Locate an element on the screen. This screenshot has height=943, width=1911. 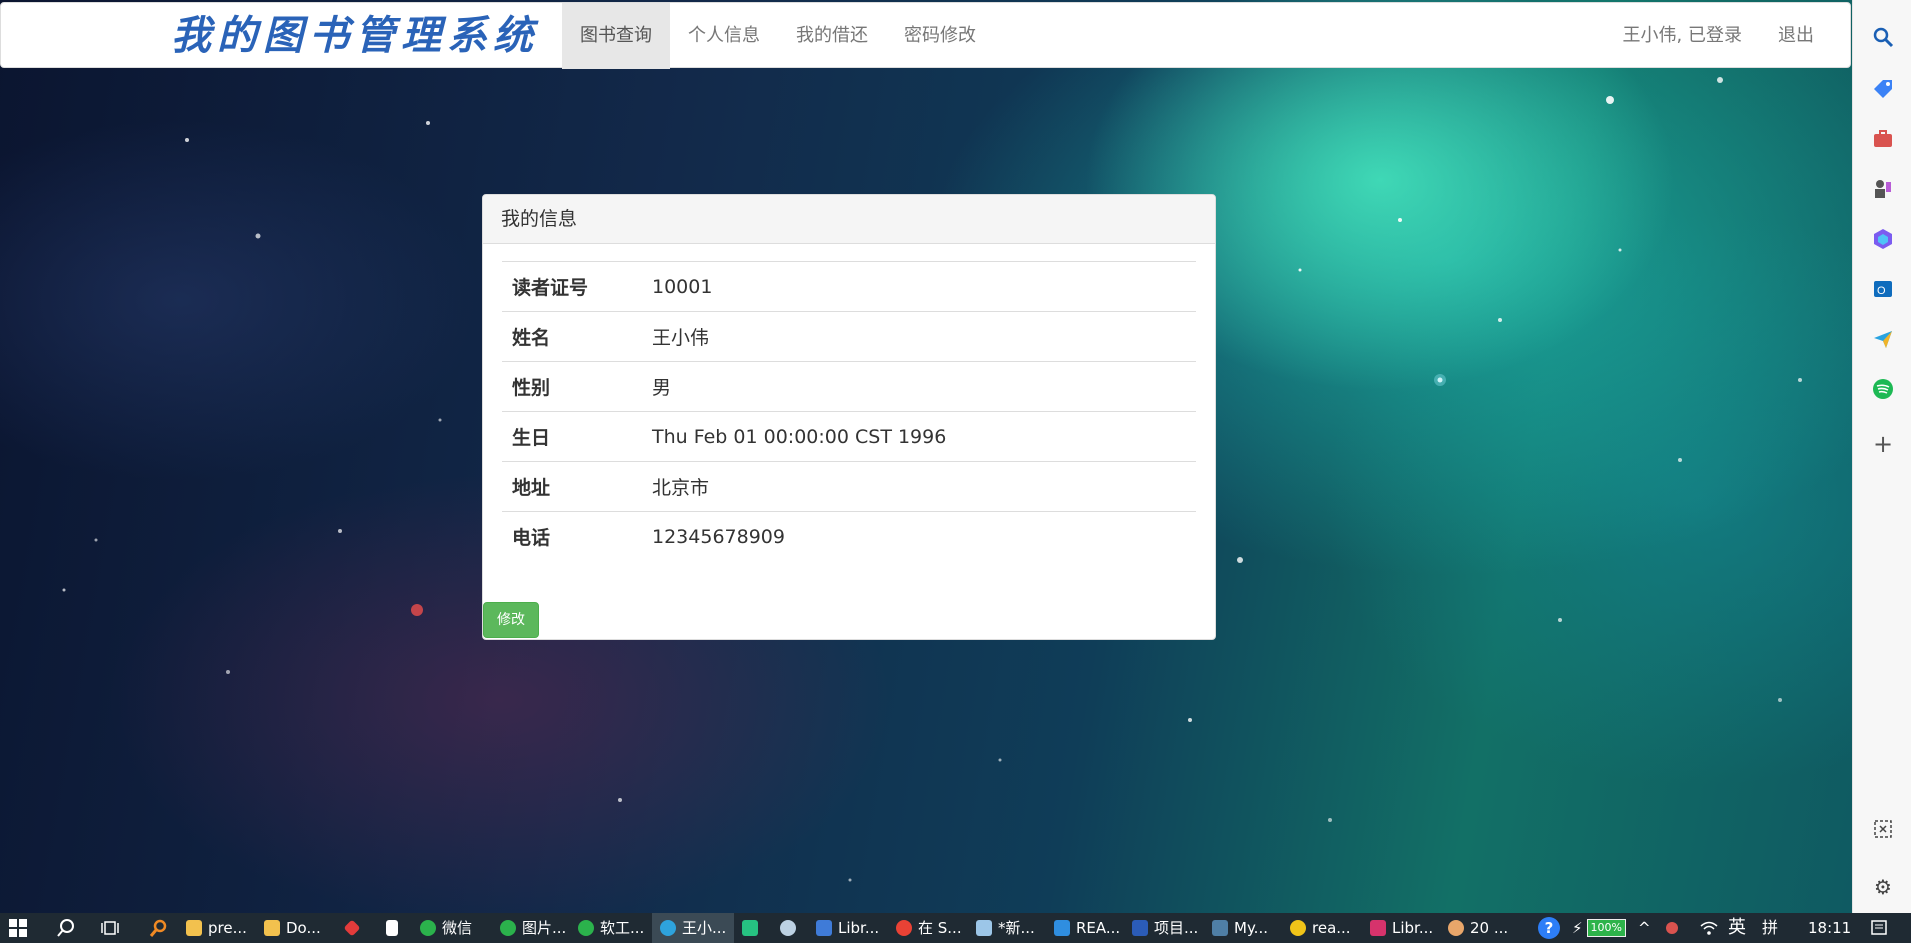
chess-icon is located at coordinates (1883, 190).